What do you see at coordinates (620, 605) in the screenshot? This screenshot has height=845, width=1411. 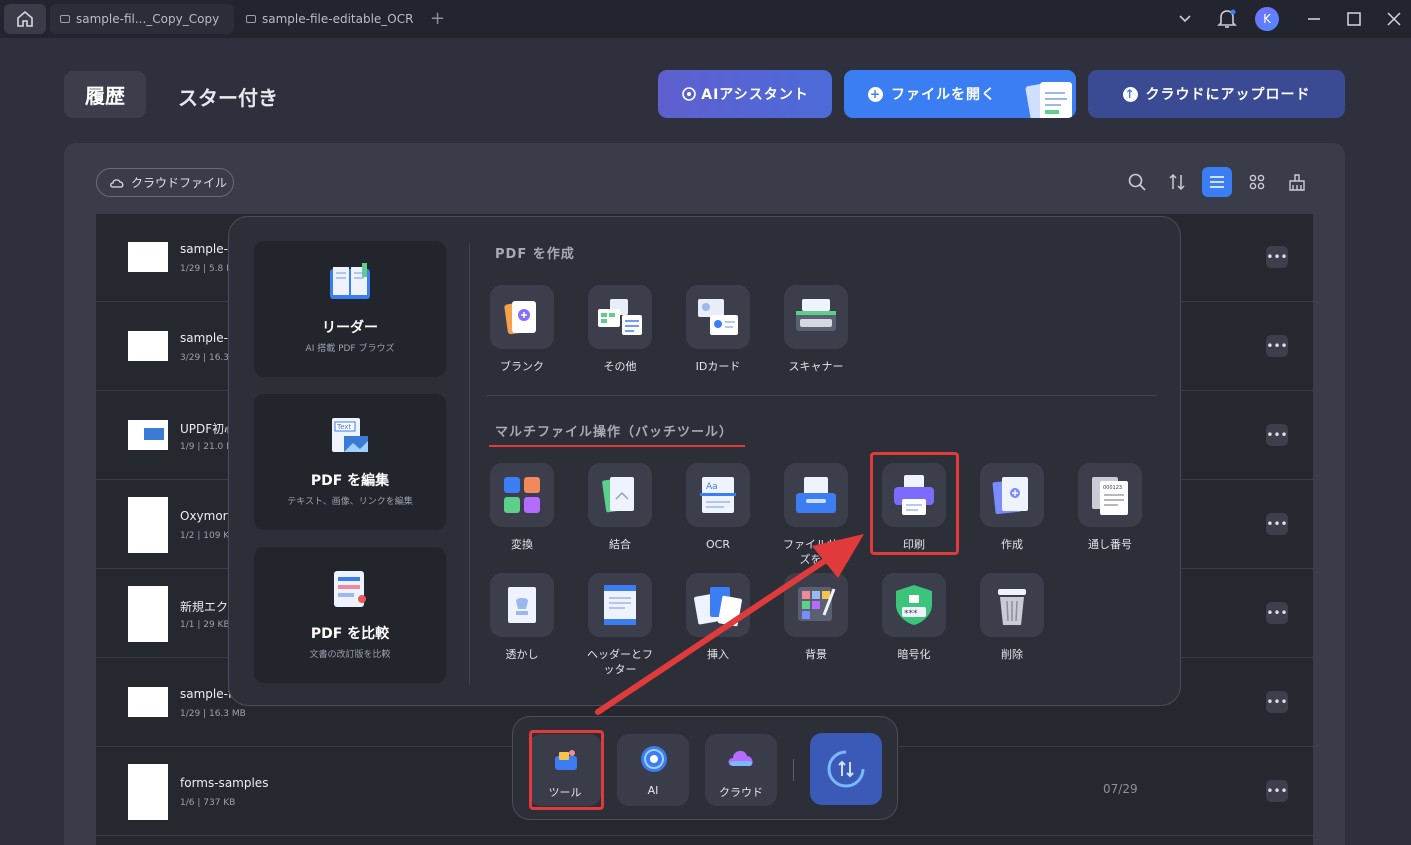 I see `header-footer-icon` at bounding box center [620, 605].